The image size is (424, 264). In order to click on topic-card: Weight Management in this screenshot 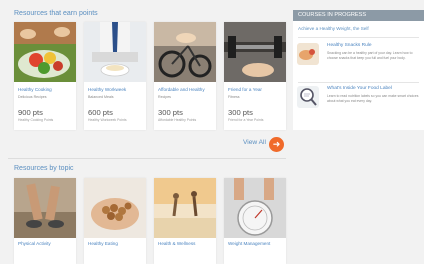, I will do `click(255, 221)`.